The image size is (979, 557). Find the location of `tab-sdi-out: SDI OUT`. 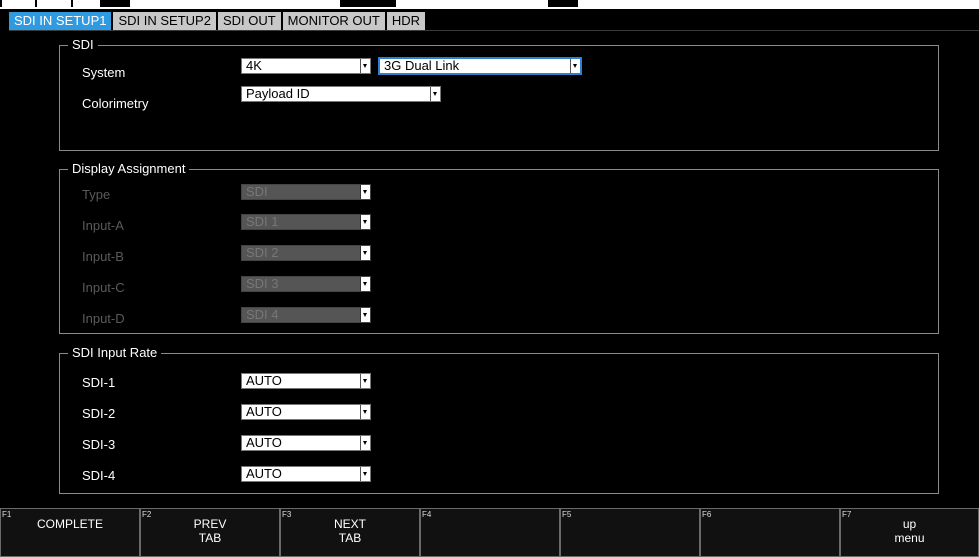

tab-sdi-out: SDI OUT is located at coordinates (249, 21).